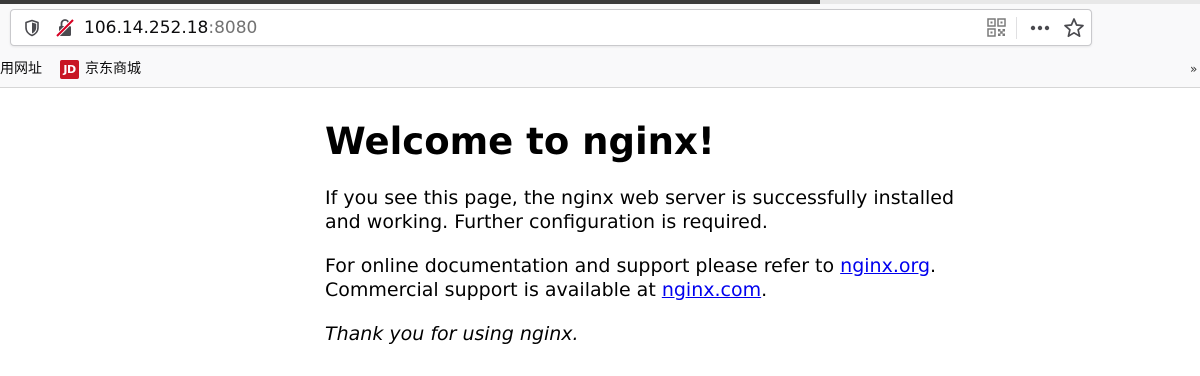 Image resolution: width=1200 pixels, height=376 pixels. What do you see at coordinates (1016, 28) in the screenshot?
I see `url-bar-separator` at bounding box center [1016, 28].